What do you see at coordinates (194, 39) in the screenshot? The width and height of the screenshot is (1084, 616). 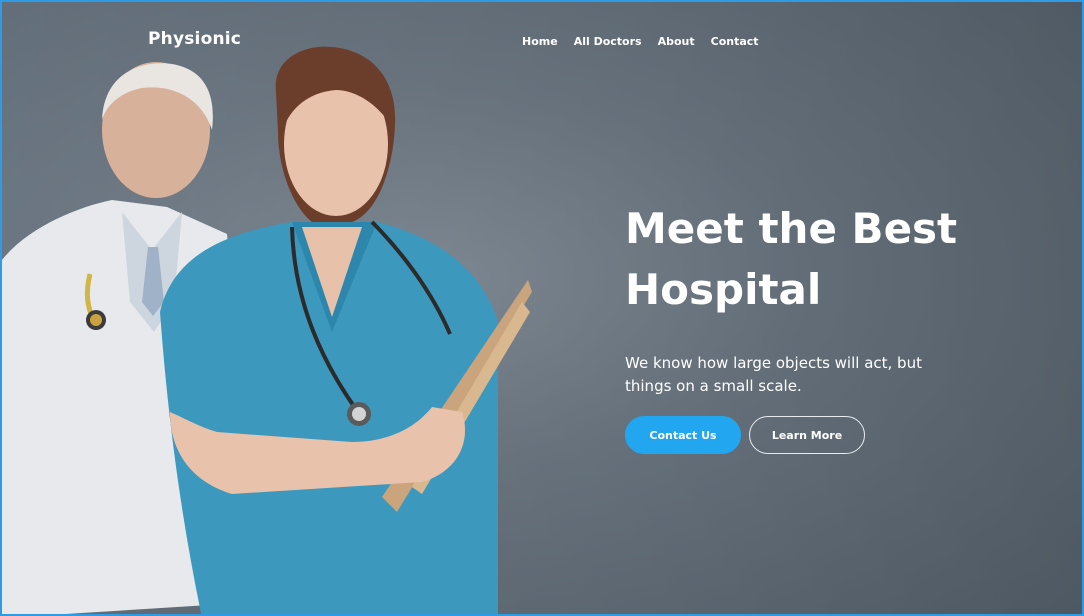 I see `brand-logo: Physionic` at bounding box center [194, 39].